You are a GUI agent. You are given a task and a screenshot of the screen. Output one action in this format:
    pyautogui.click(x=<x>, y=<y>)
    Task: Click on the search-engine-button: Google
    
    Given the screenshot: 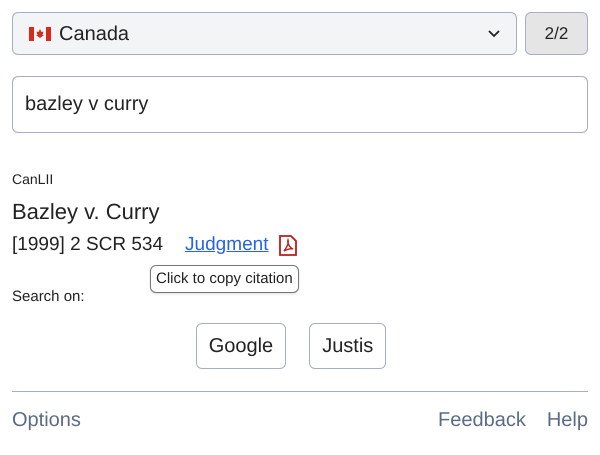 What is the action you would take?
    pyautogui.click(x=241, y=346)
    